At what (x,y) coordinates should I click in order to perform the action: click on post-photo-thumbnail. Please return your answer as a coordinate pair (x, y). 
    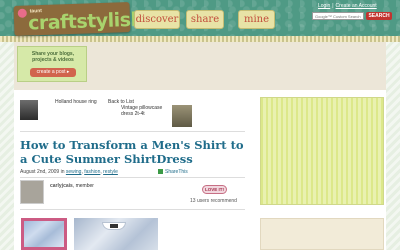
    Looking at the image, I should click on (44, 234).